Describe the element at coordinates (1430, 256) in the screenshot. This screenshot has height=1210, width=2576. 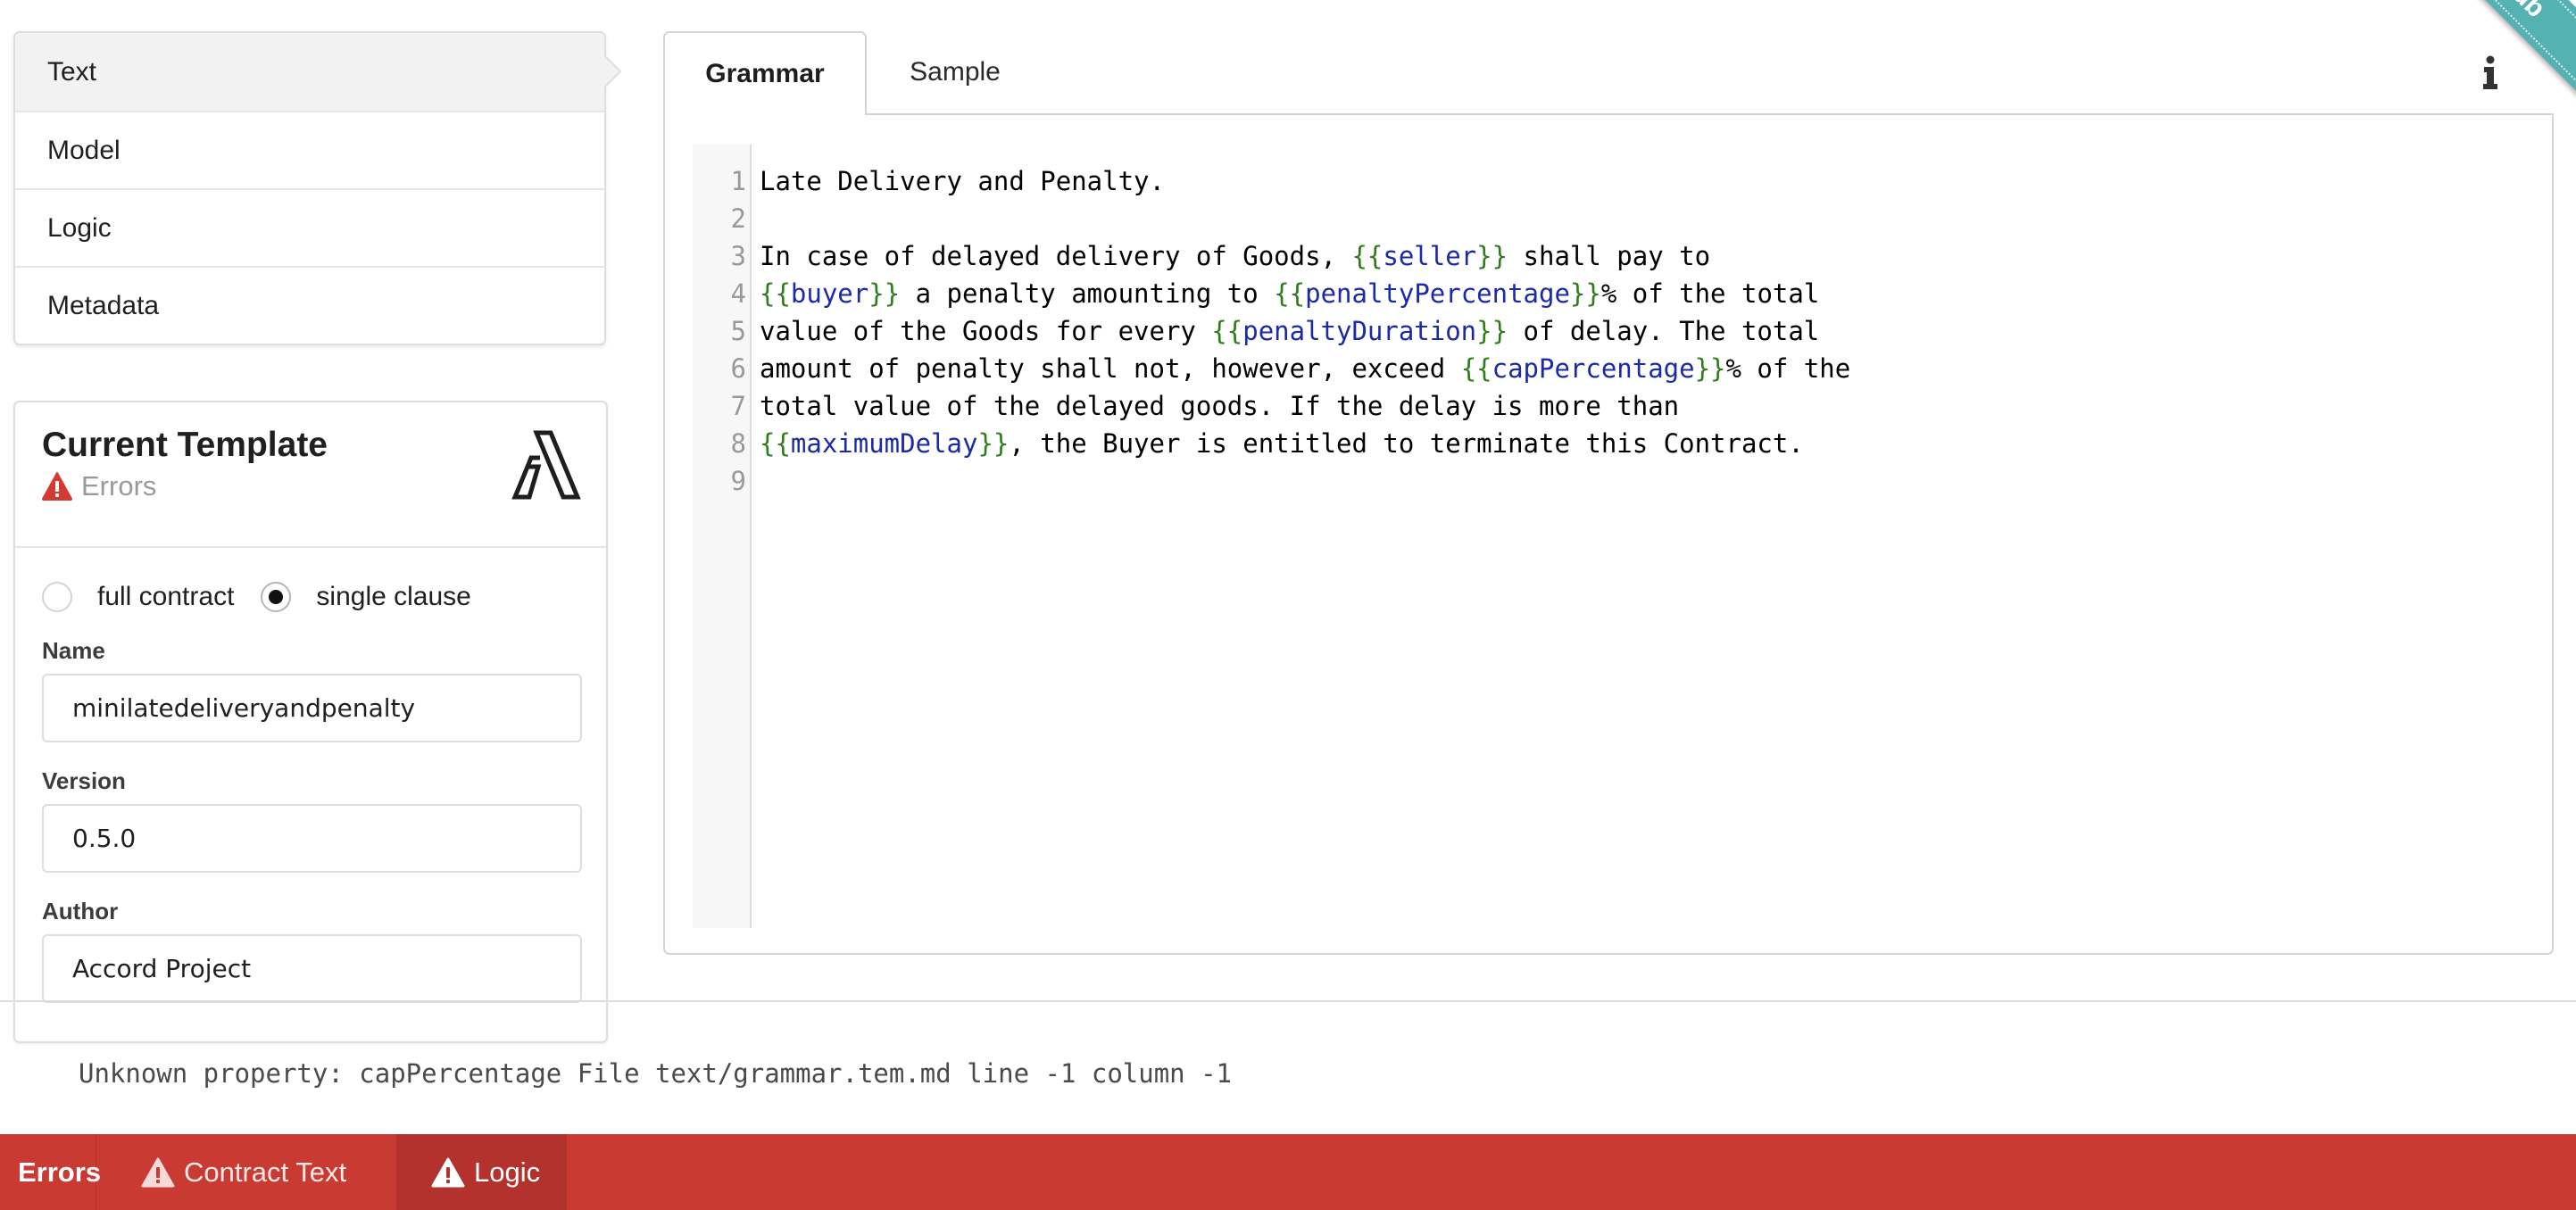
I see `template-variable: seller` at that location.